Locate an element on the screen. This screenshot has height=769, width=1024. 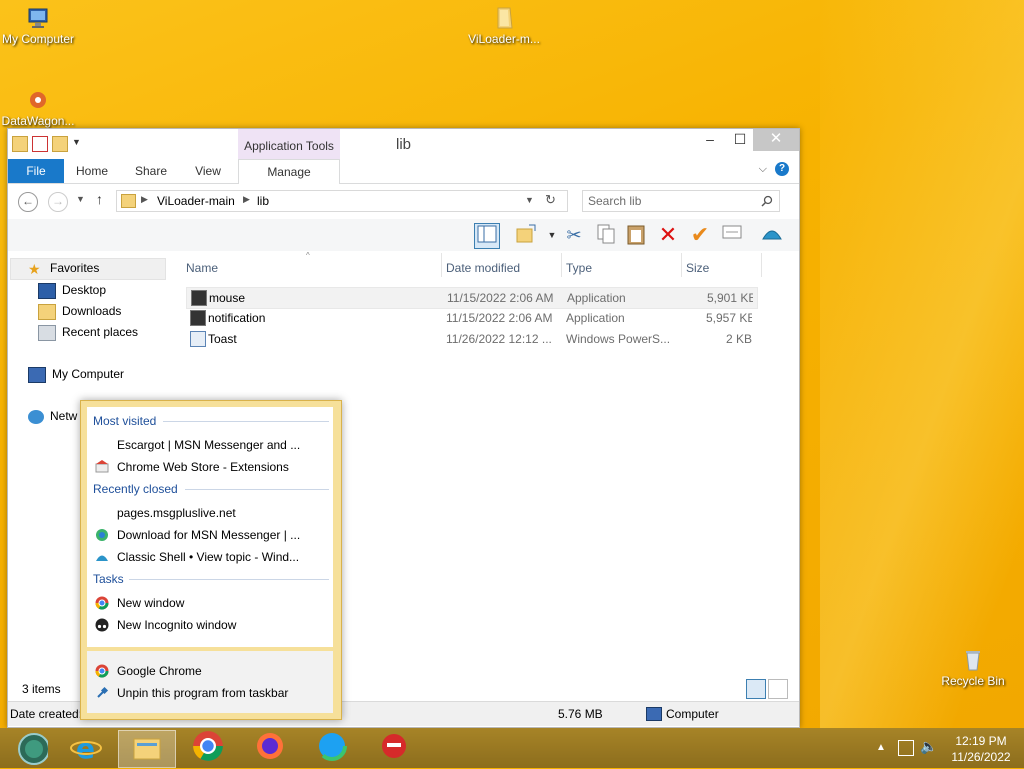
tab-home: Home is located at coordinates (92, 171).